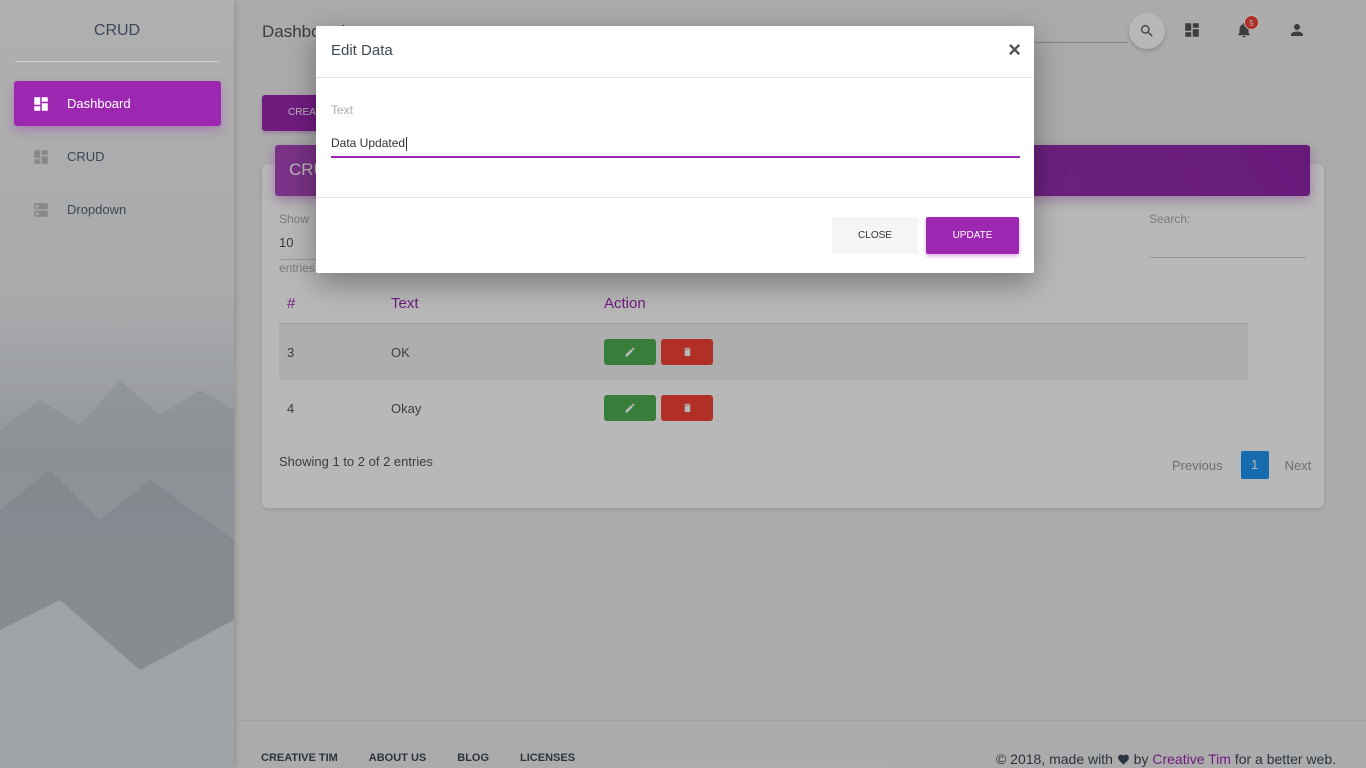 This screenshot has height=768, width=1366. What do you see at coordinates (675, 143) in the screenshot?
I see `text-field-input: Data Updated` at bounding box center [675, 143].